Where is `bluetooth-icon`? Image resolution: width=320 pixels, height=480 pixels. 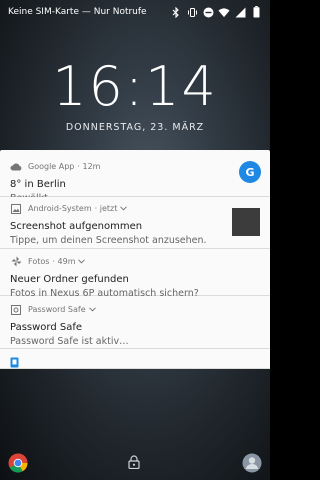 bluetooth-icon is located at coordinates (176, 12).